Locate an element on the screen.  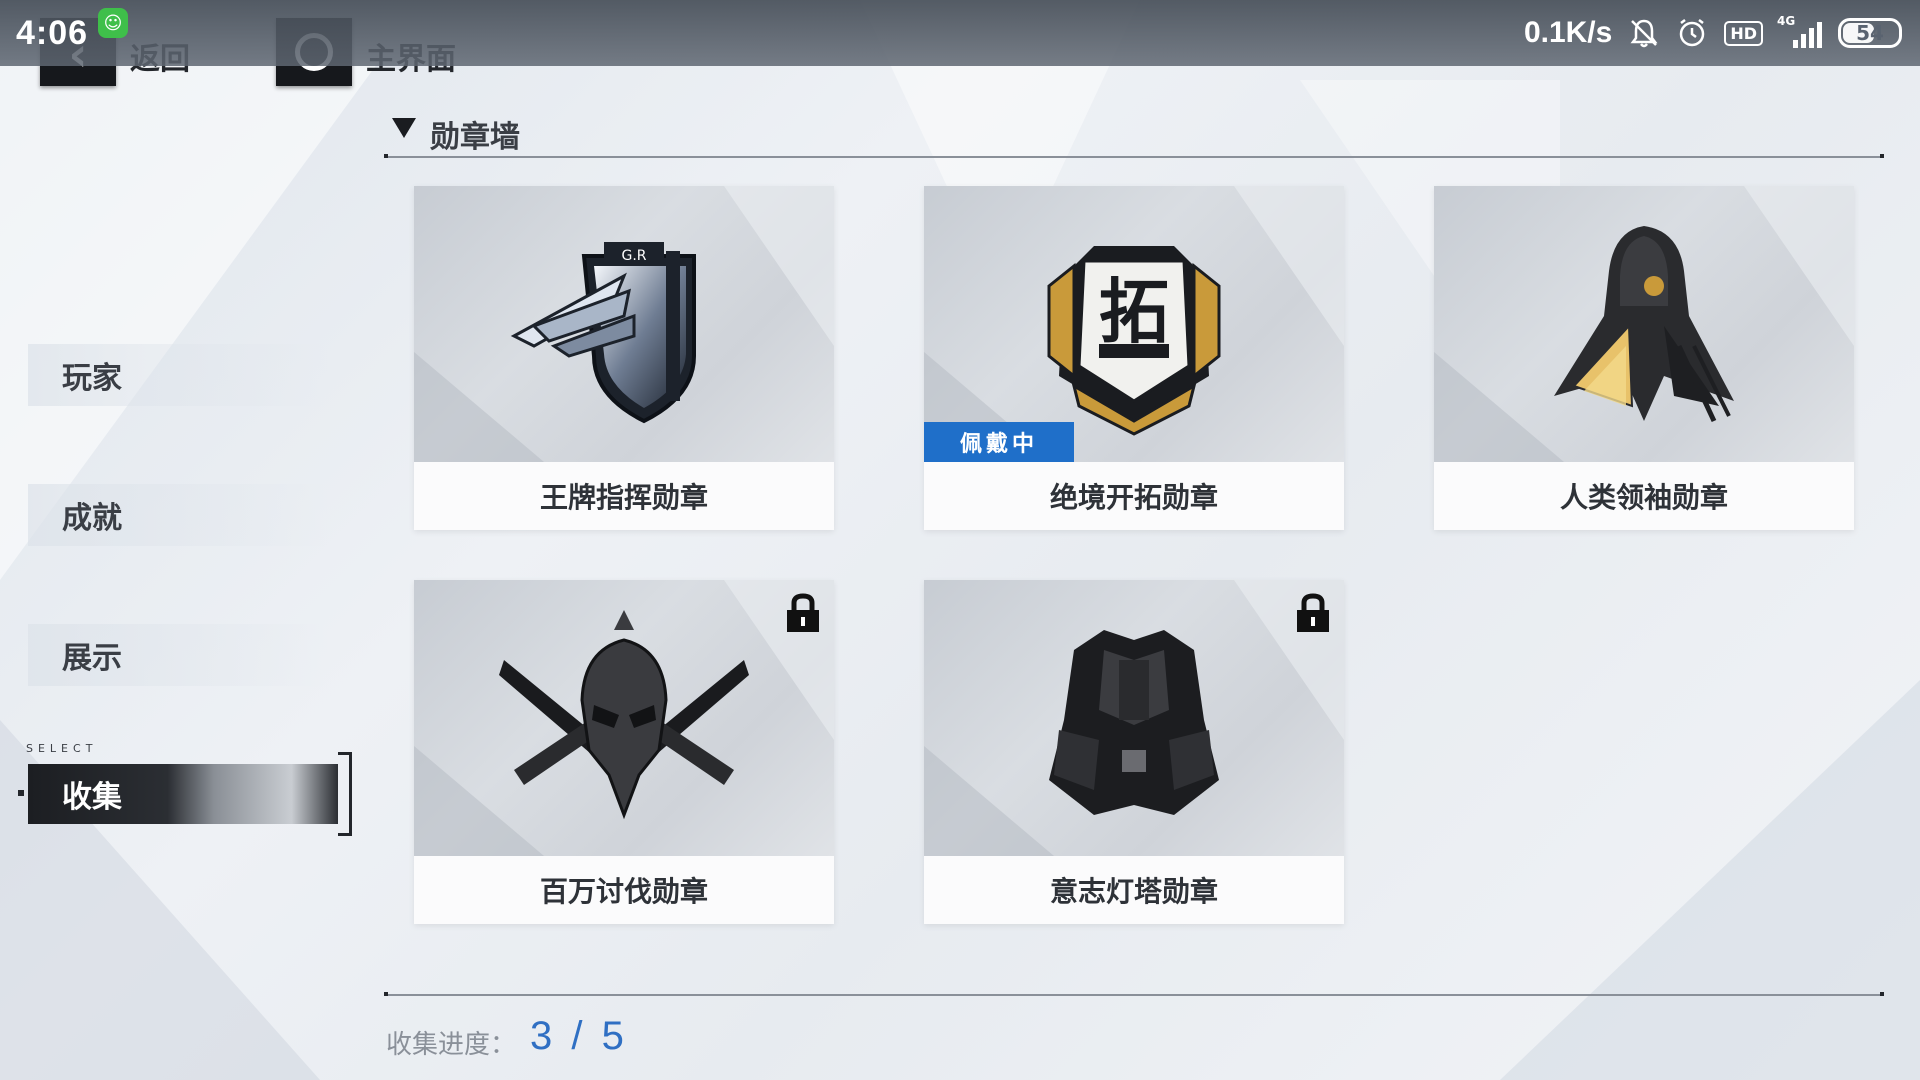
collapse-triangle-icon is located at coordinates (404, 128).